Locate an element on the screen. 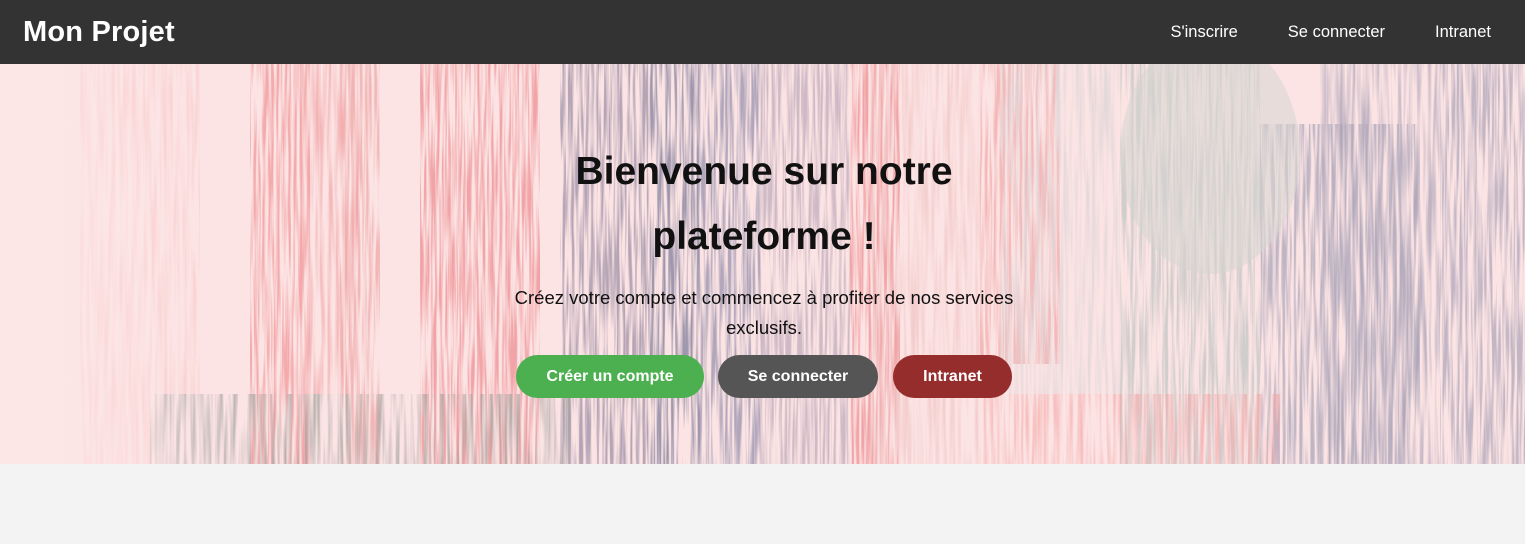 The image size is (1525, 544). nav-link-login: Se connecter is located at coordinates (1336, 32).